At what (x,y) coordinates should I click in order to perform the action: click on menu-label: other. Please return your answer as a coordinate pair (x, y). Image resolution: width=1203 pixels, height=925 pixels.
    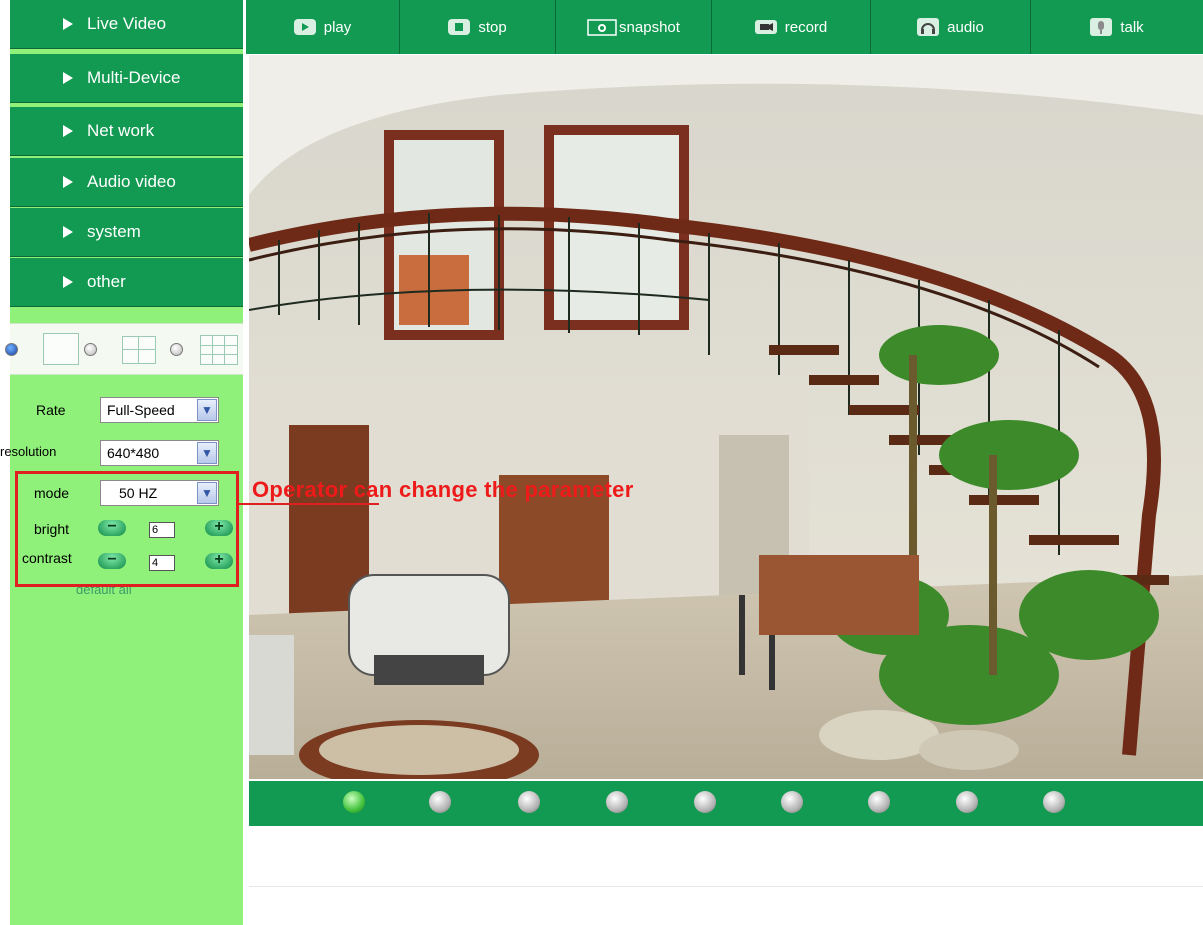
    Looking at the image, I should click on (106, 281).